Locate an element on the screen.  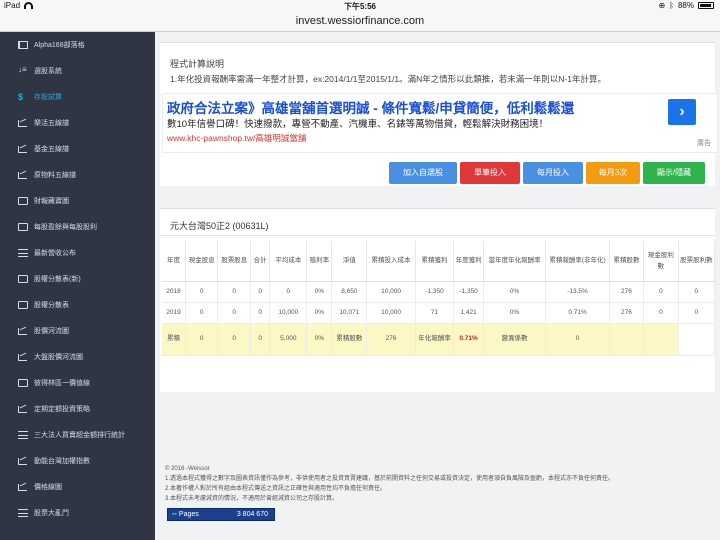
sidebar-item-label: 價格線圖 is located at coordinates (48, 487).